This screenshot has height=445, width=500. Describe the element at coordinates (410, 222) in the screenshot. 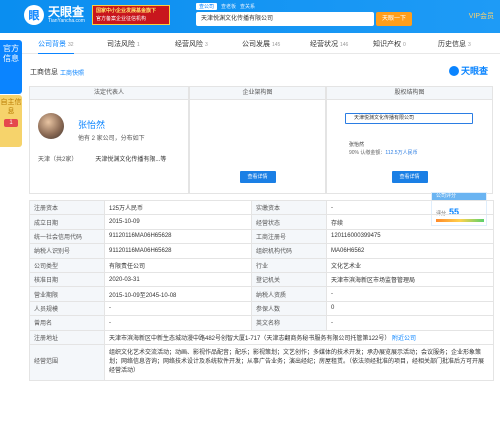

I see `field-value: 存续` at that location.